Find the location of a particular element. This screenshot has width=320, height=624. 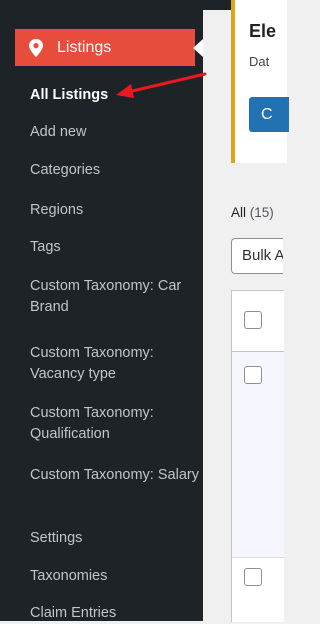

submenu-taxonomies: Taxonomies is located at coordinates (115, 576).